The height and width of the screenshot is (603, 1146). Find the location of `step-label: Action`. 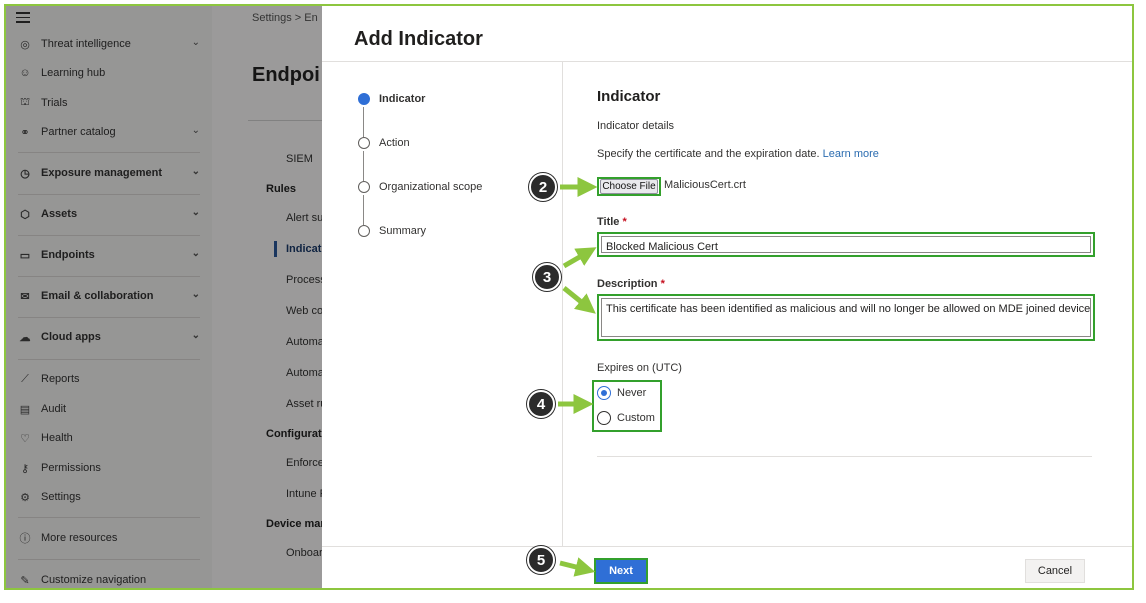

step-label: Action is located at coordinates (394, 143).